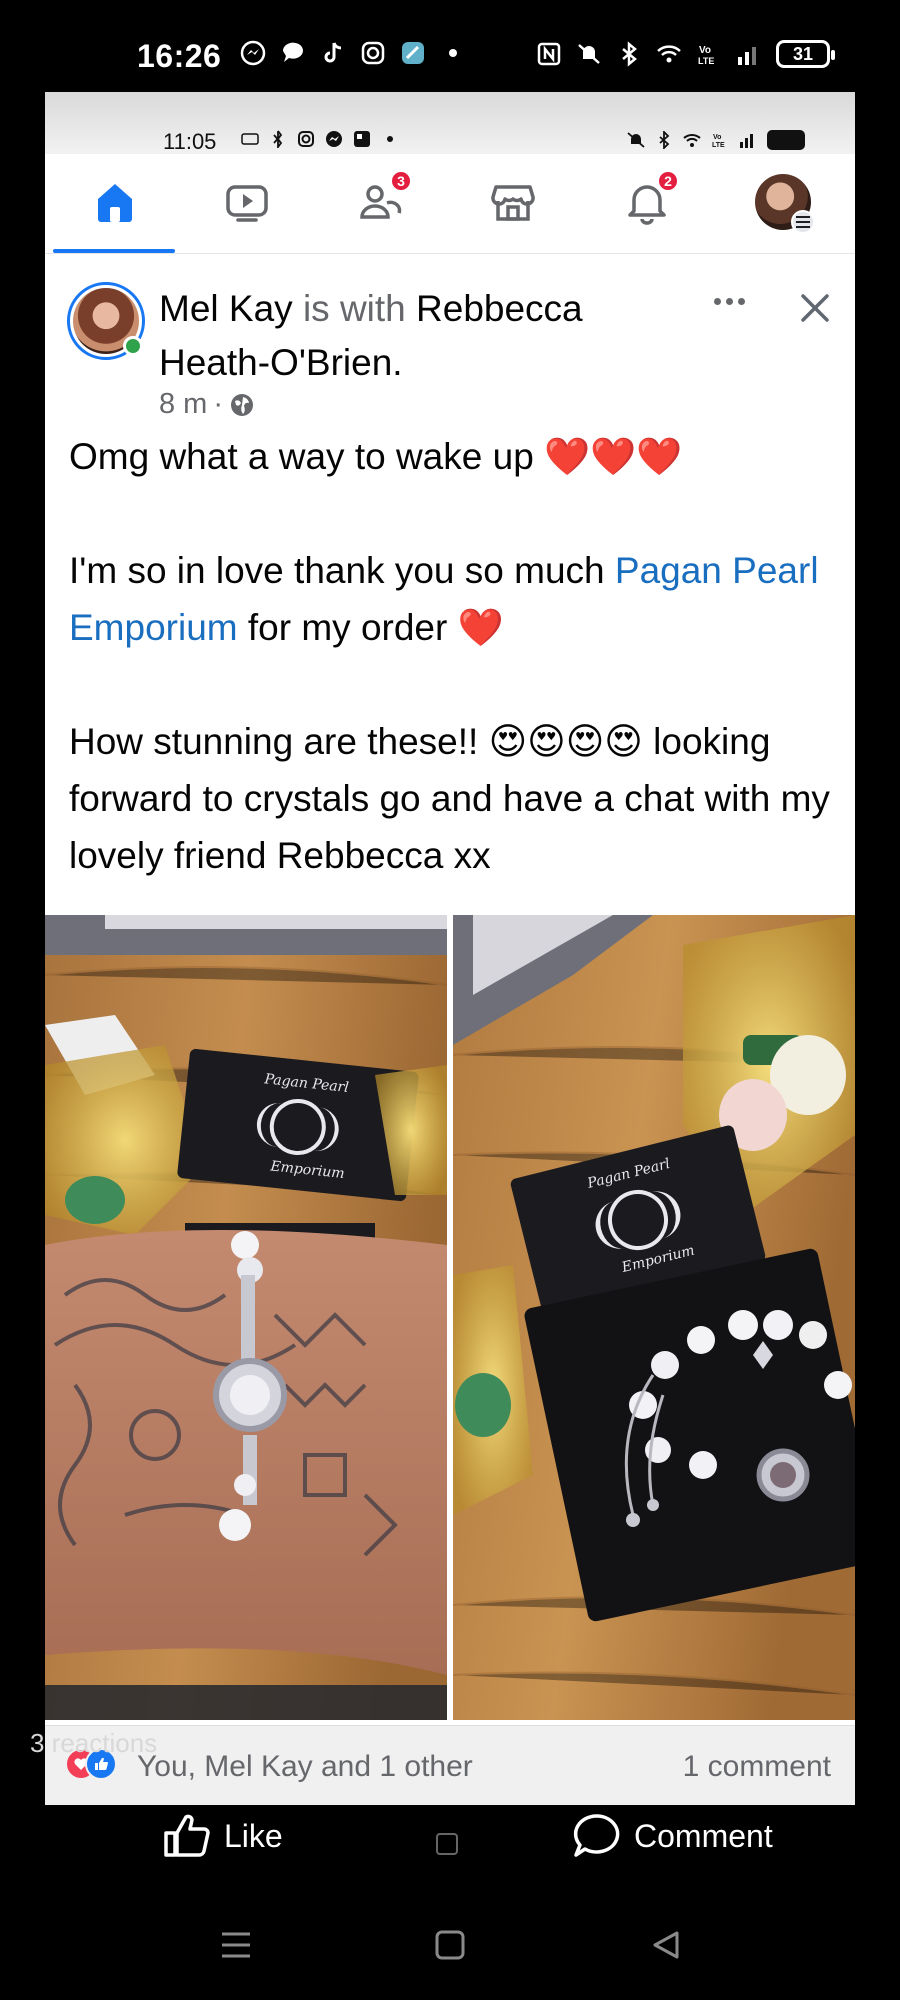 The height and width of the screenshot is (2000, 900). What do you see at coordinates (320, 139) in the screenshot?
I see `inner-notification-icons` at bounding box center [320, 139].